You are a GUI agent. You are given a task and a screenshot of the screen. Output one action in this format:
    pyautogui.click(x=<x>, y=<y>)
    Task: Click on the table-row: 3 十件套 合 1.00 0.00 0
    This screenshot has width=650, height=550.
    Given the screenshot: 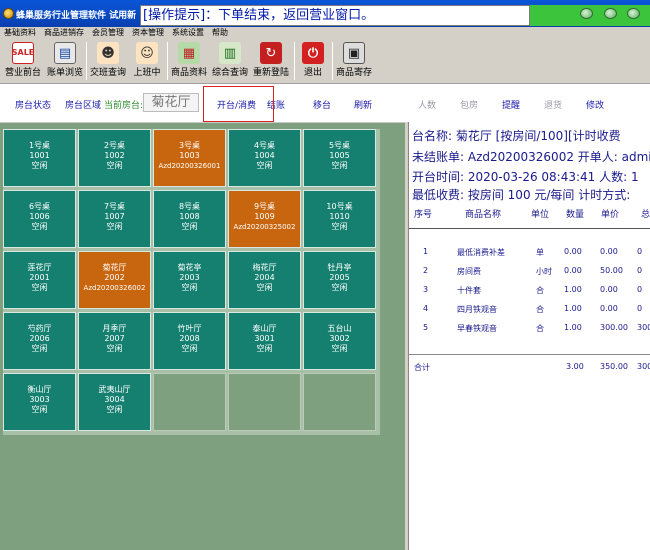 What is the action you would take?
    pyautogui.click(x=529, y=294)
    